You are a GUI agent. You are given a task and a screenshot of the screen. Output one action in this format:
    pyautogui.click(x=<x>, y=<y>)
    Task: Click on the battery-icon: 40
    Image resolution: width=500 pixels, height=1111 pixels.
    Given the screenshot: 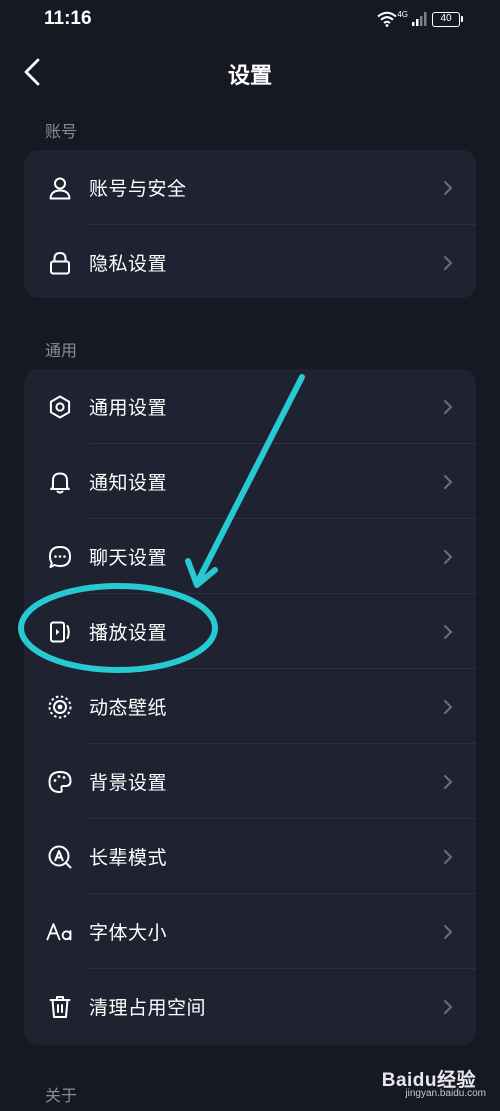 What is the action you would take?
    pyautogui.click(x=447, y=19)
    